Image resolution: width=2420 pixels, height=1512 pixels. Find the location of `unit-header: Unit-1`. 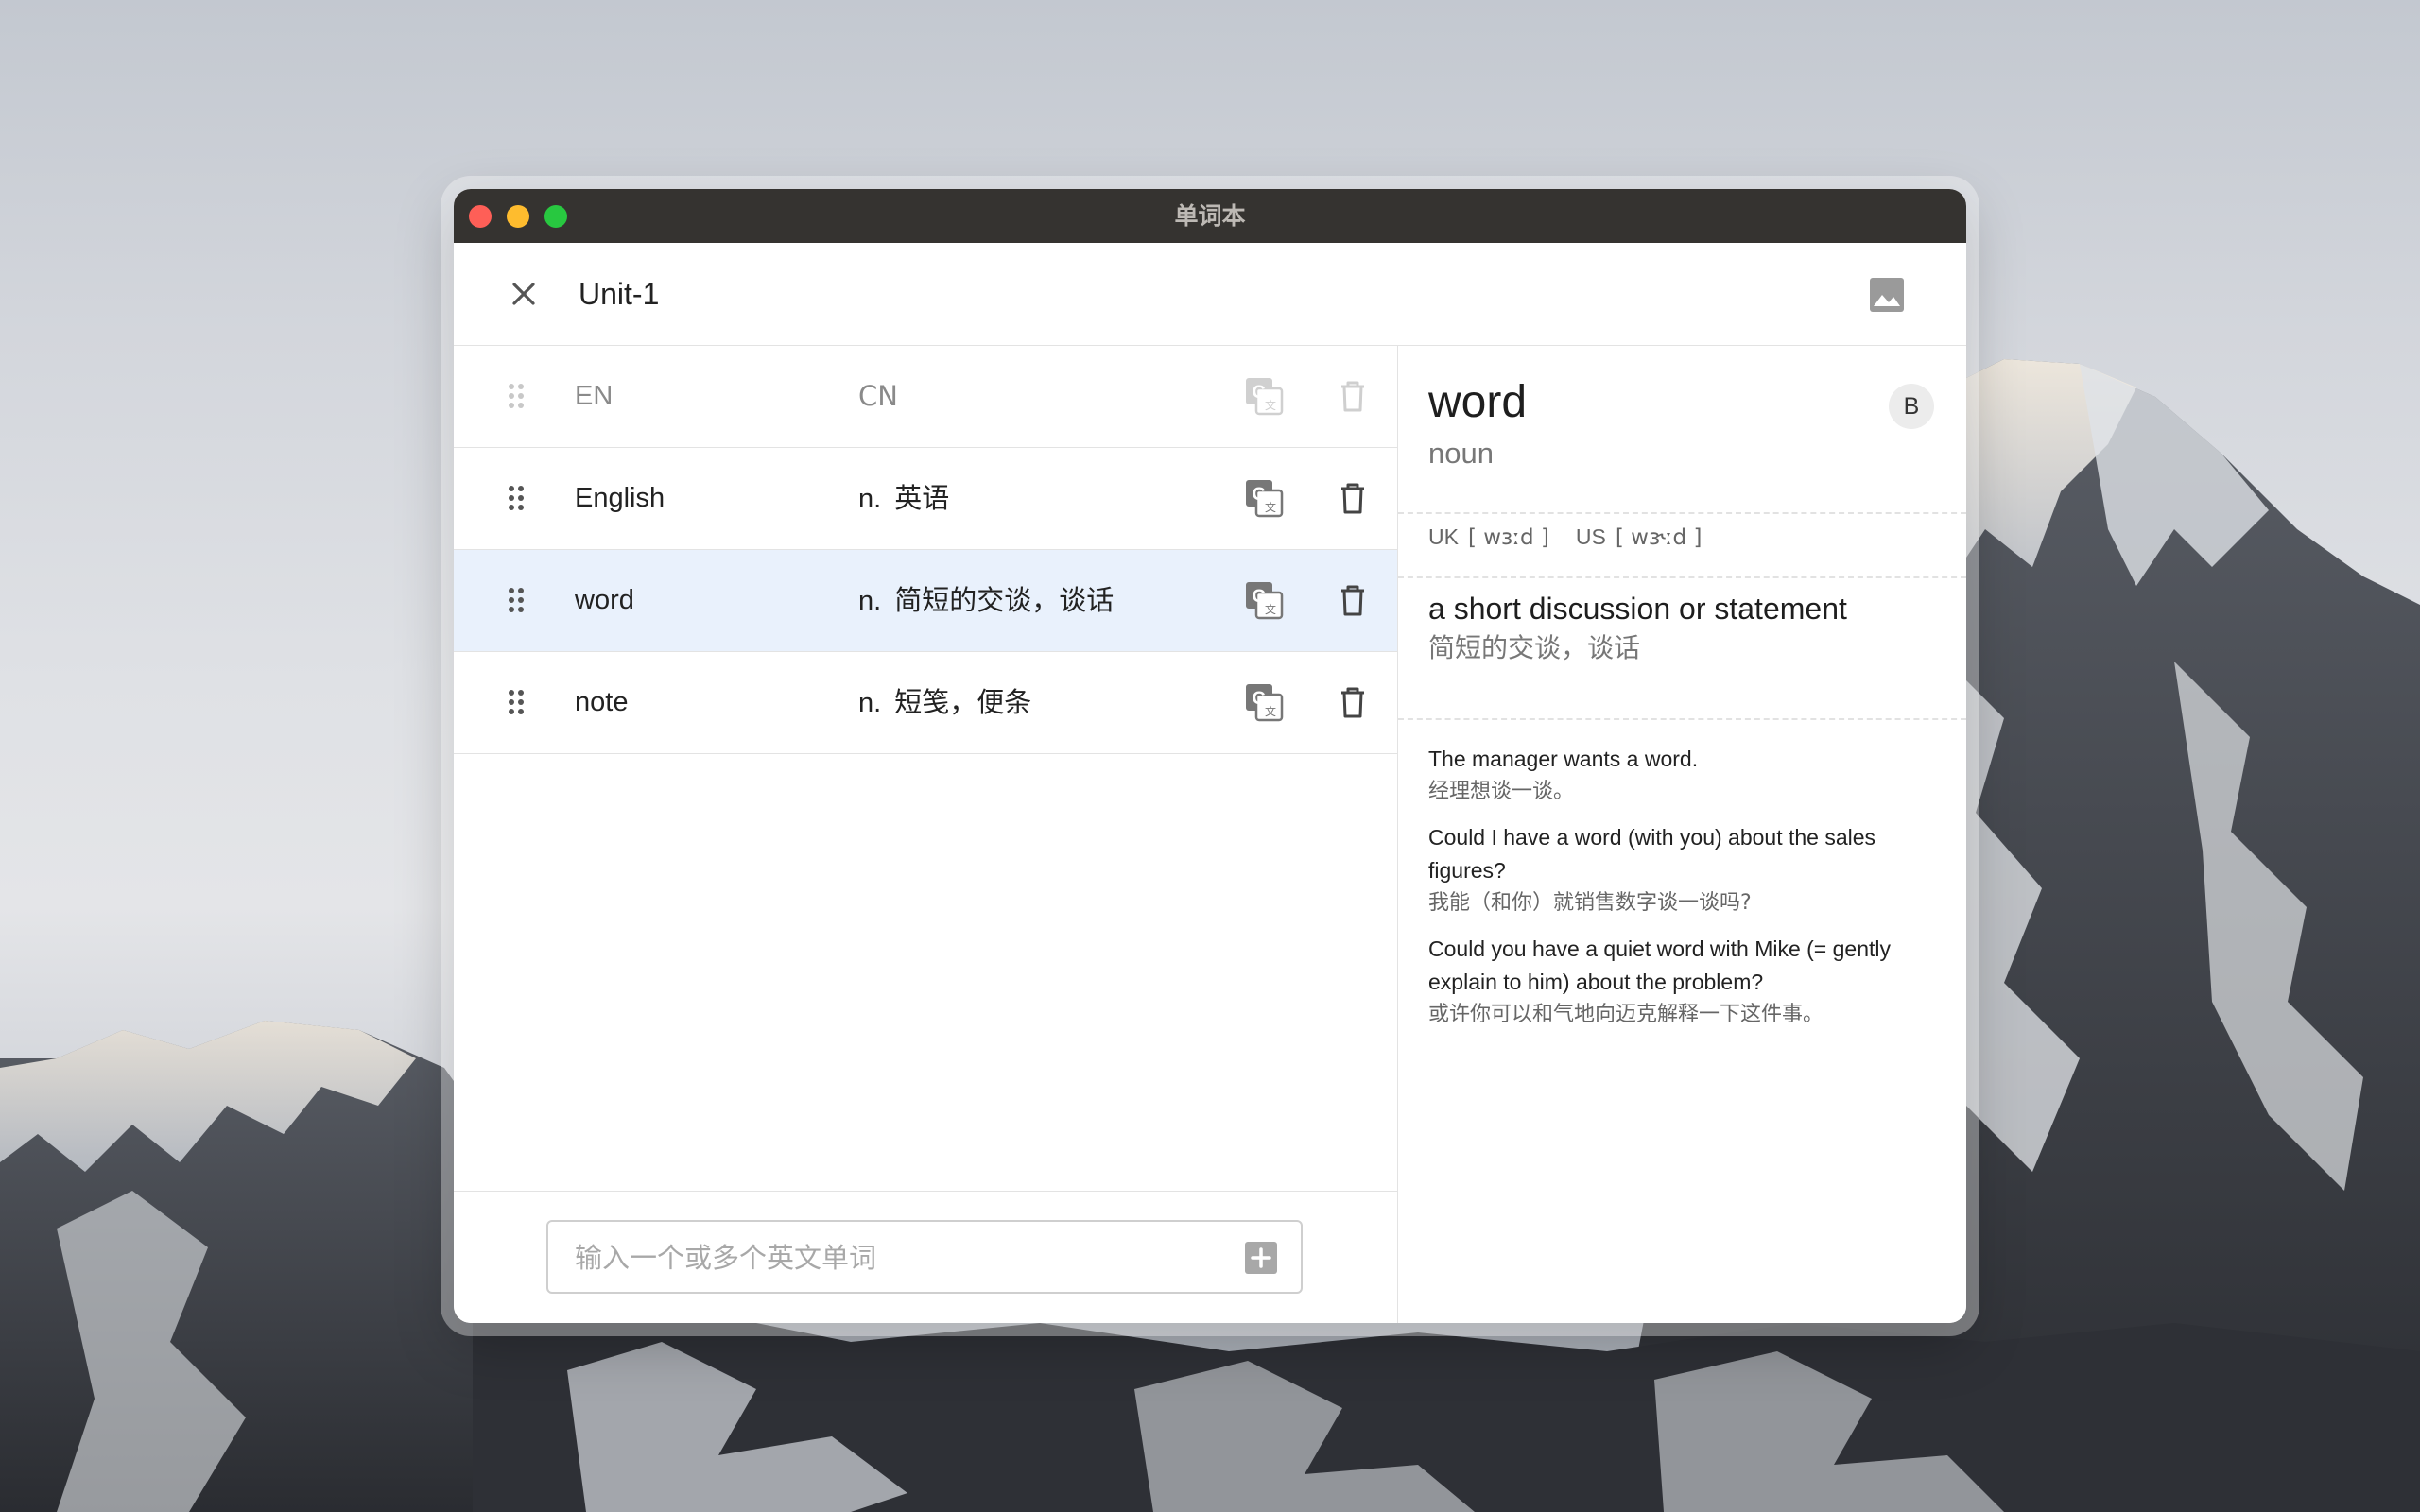

unit-header: Unit-1 is located at coordinates (1210, 294).